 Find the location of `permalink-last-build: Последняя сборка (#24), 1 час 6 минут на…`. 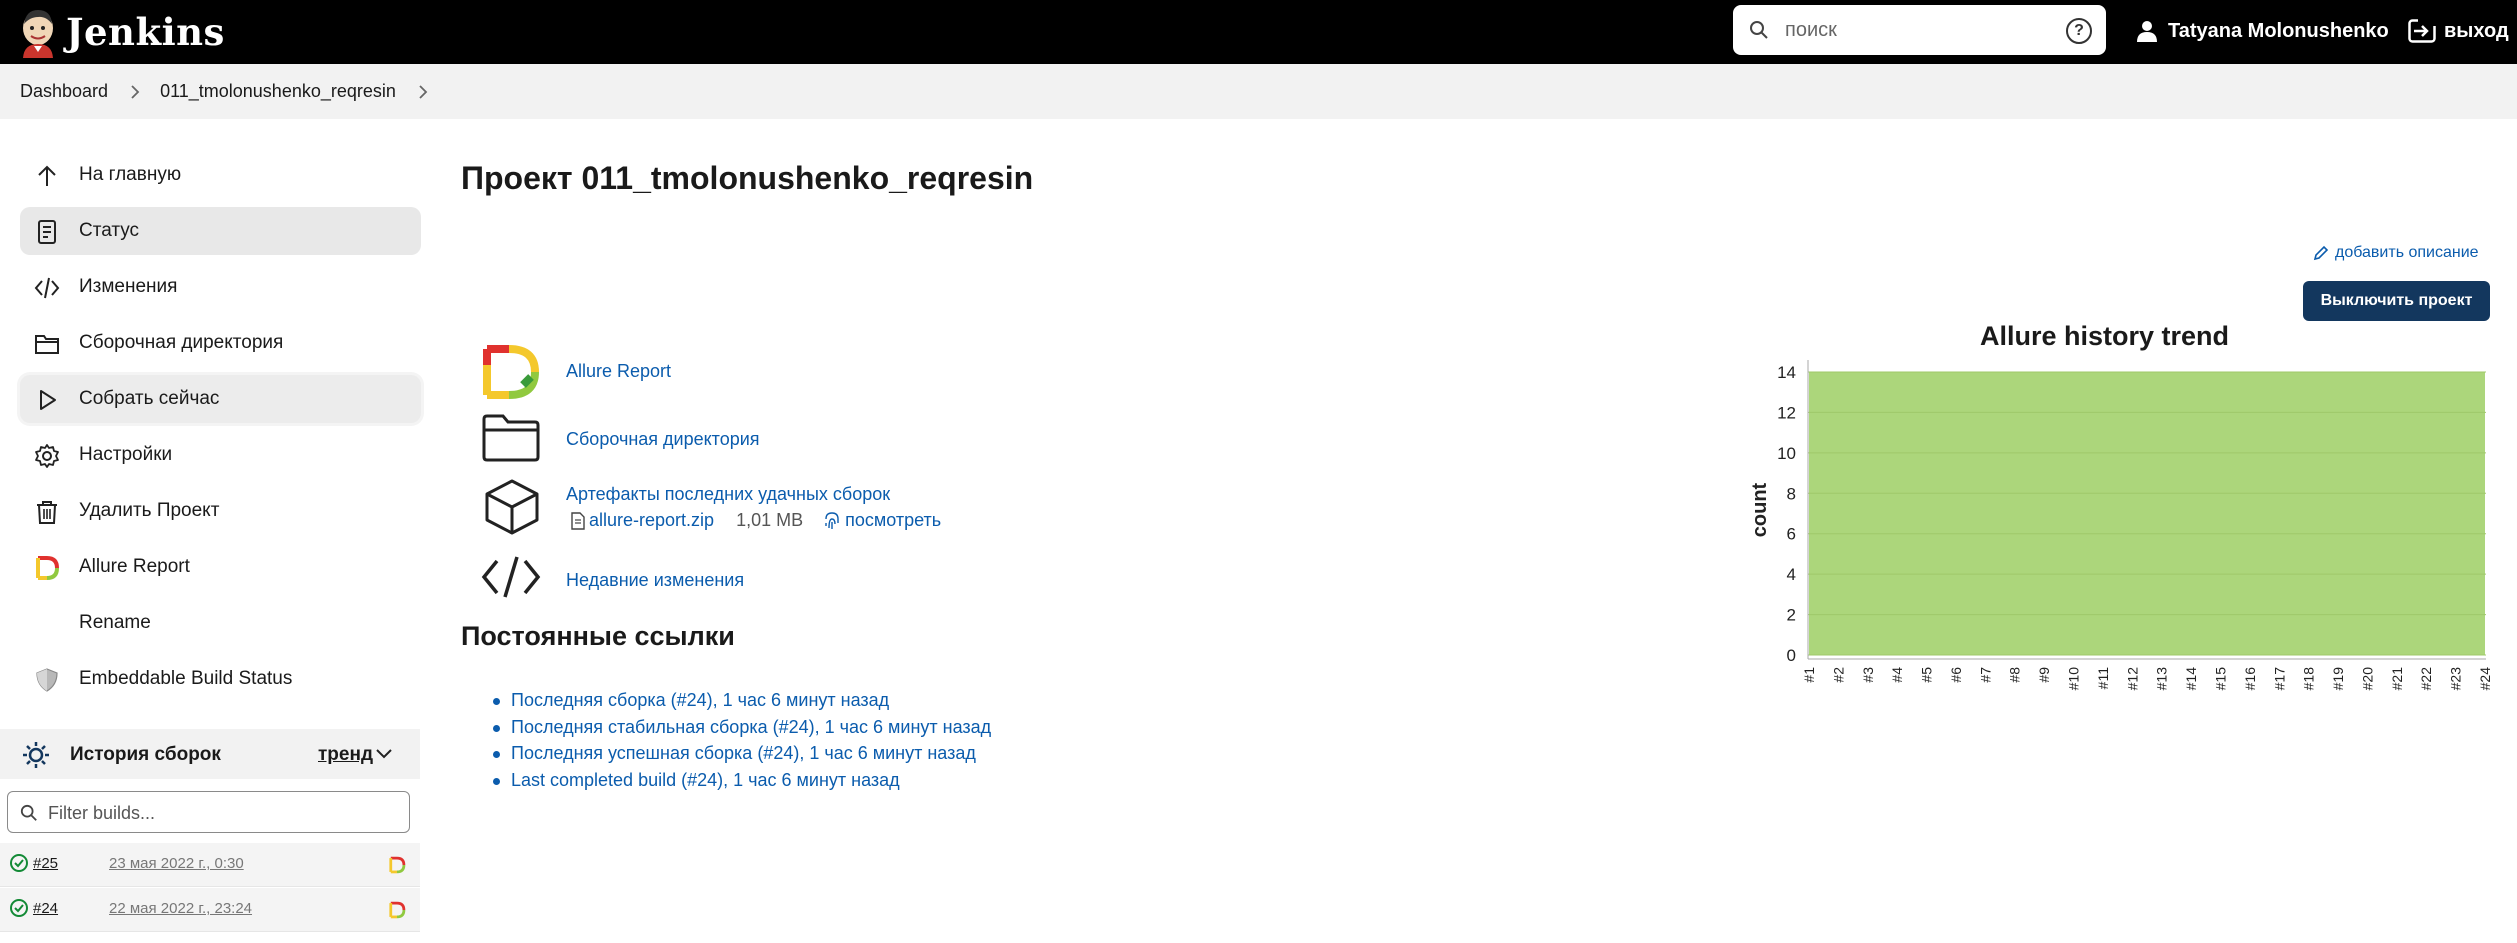

permalink-last-build: Последняя сборка (#24), 1 час 6 минут на… is located at coordinates (742, 703).